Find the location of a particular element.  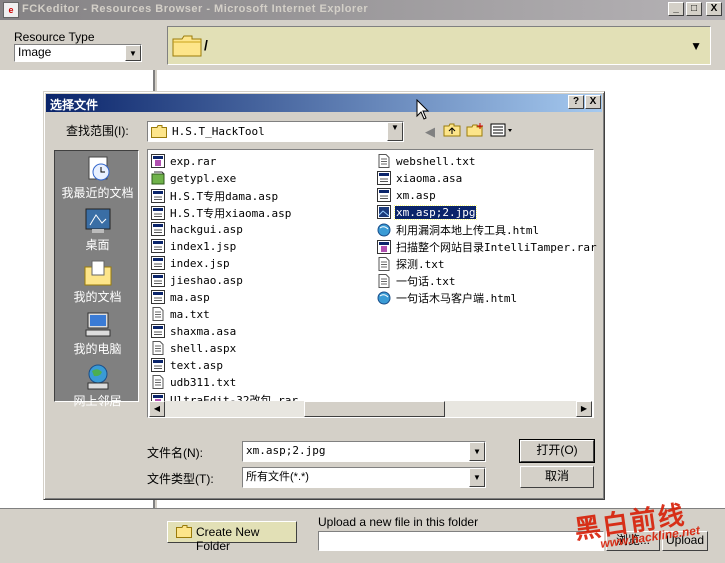

places-bar: 我最近的文档 桌面 我的文档 我的电脑 网上邻居 is located at coordinates (97, 279).